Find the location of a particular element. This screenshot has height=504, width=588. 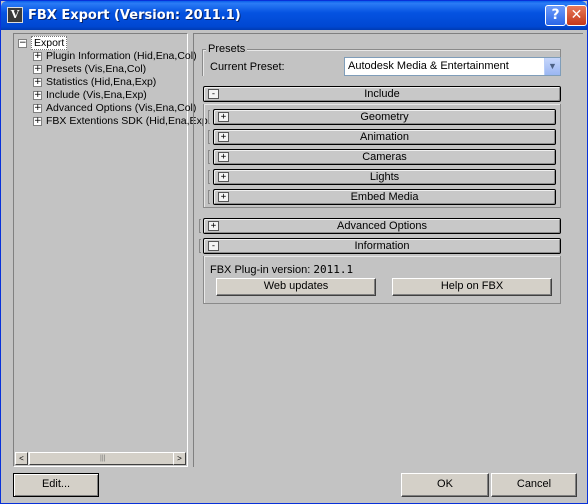

app-logo-icon: V is located at coordinates (15, 15).